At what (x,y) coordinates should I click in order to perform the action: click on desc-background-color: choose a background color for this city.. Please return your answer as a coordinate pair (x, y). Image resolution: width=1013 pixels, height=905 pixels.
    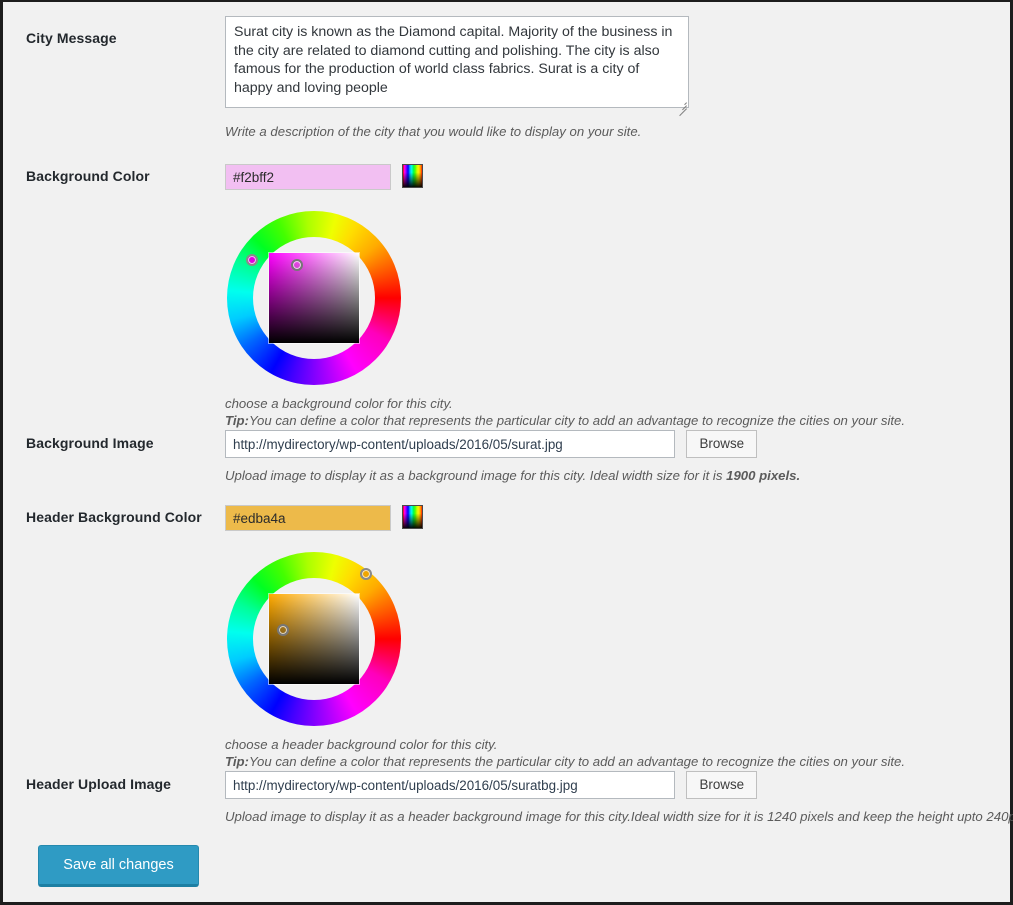
    Looking at the image, I should click on (339, 403).